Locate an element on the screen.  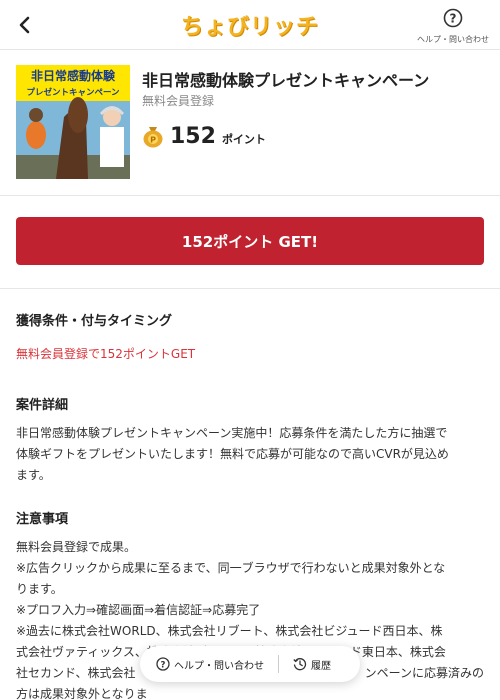
floating-action-bar: ? ヘルプ・問い合わせ 履歴 is located at coordinates (250, 664).